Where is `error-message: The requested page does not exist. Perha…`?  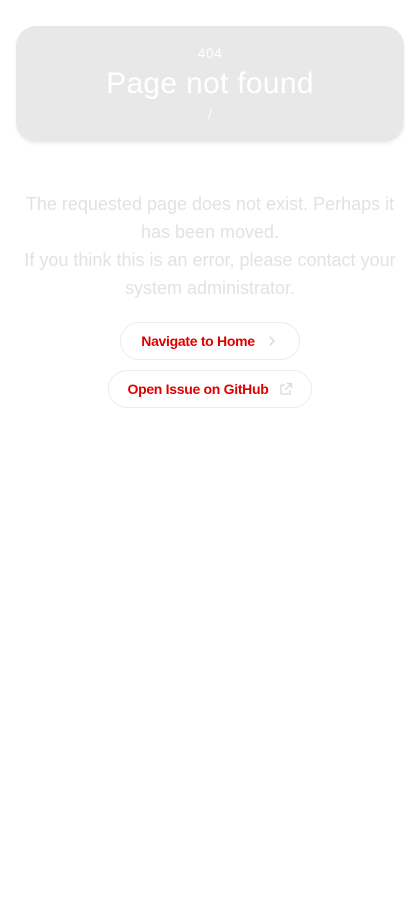 error-message: The requested page does not exist. Perha… is located at coordinates (210, 246).